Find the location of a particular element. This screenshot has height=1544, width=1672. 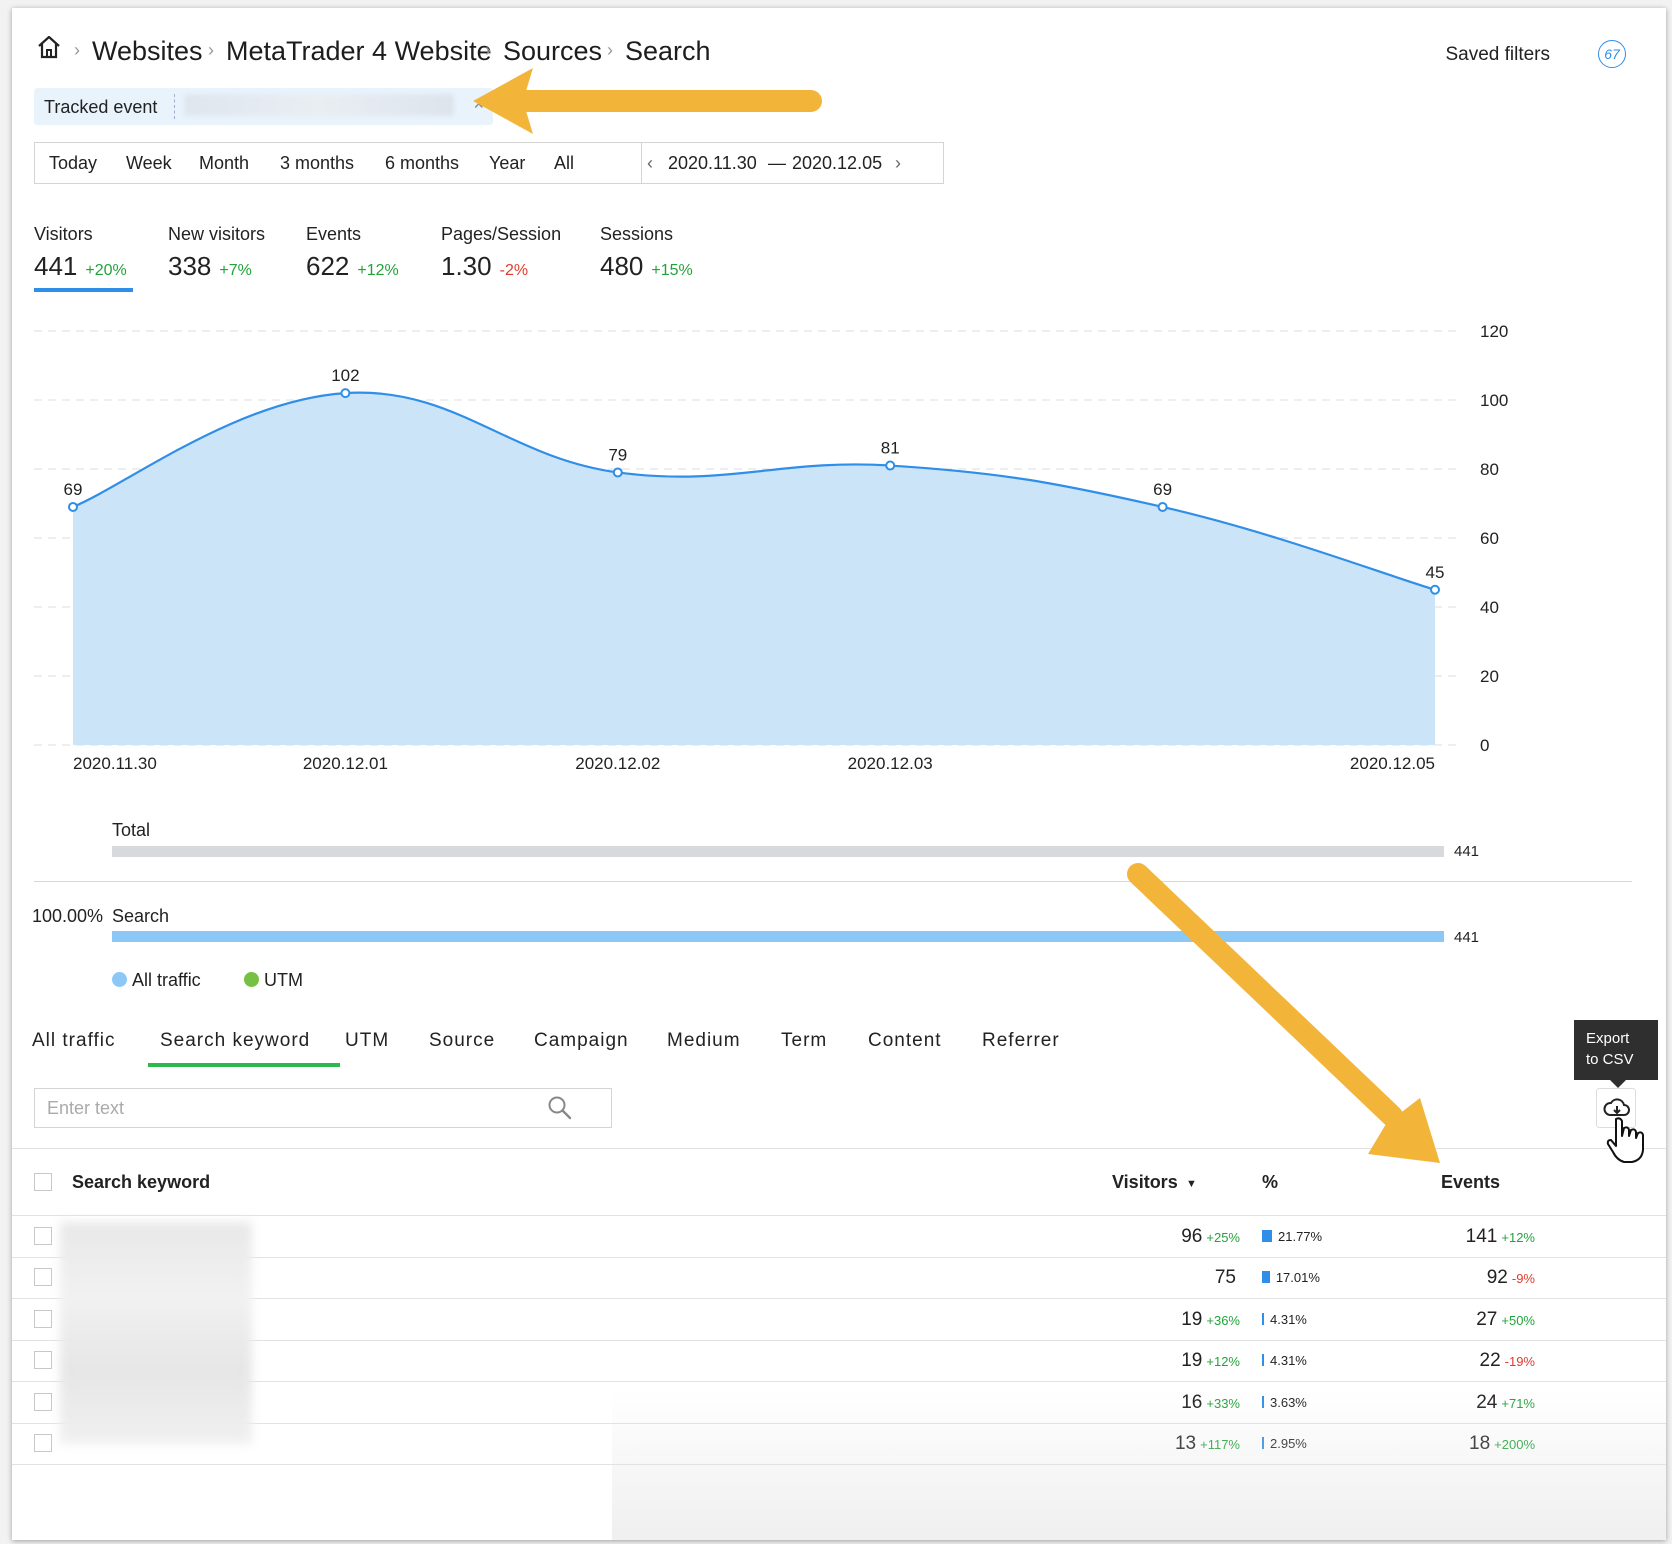

active-metric-indicator is located at coordinates (83, 290).